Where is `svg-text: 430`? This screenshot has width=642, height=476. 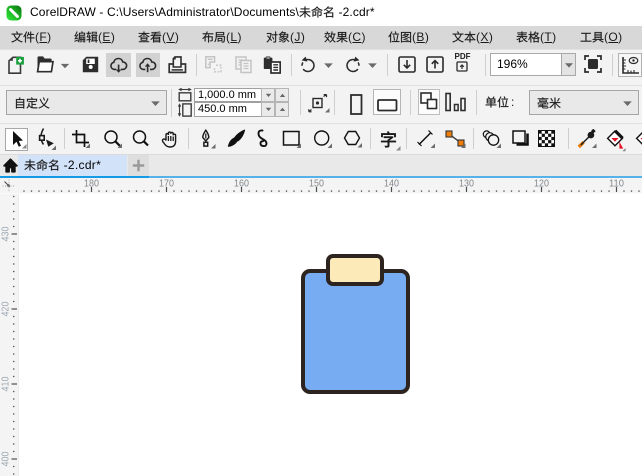
svg-text: 430 is located at coordinates (5, 233).